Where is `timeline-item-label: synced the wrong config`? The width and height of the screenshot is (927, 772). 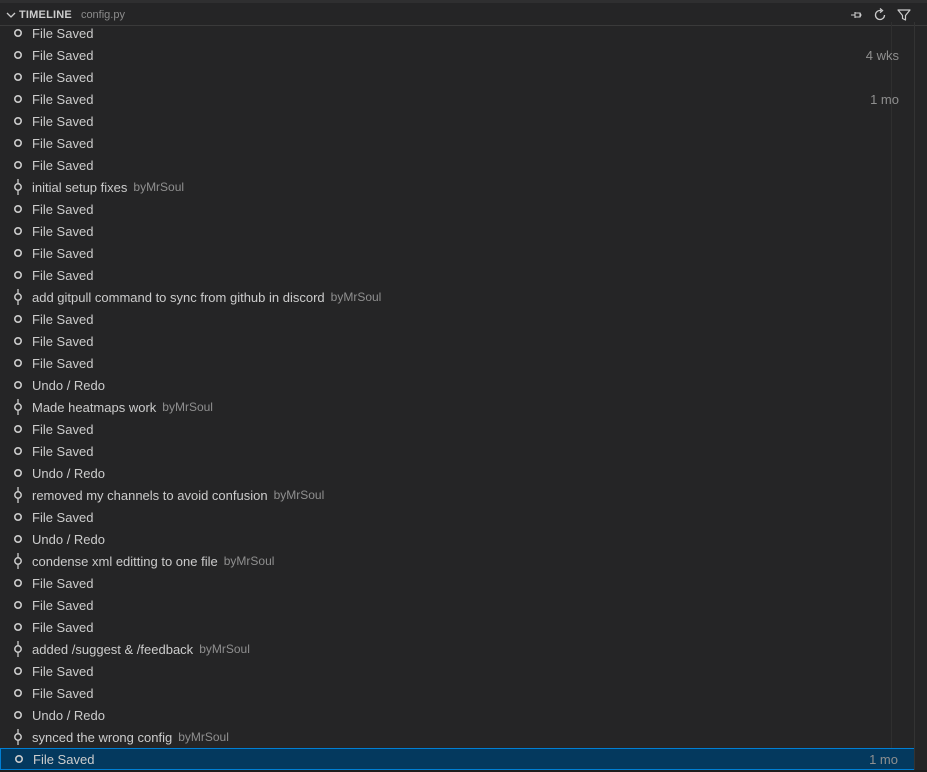
timeline-item-label: synced the wrong config is located at coordinates (102, 737).